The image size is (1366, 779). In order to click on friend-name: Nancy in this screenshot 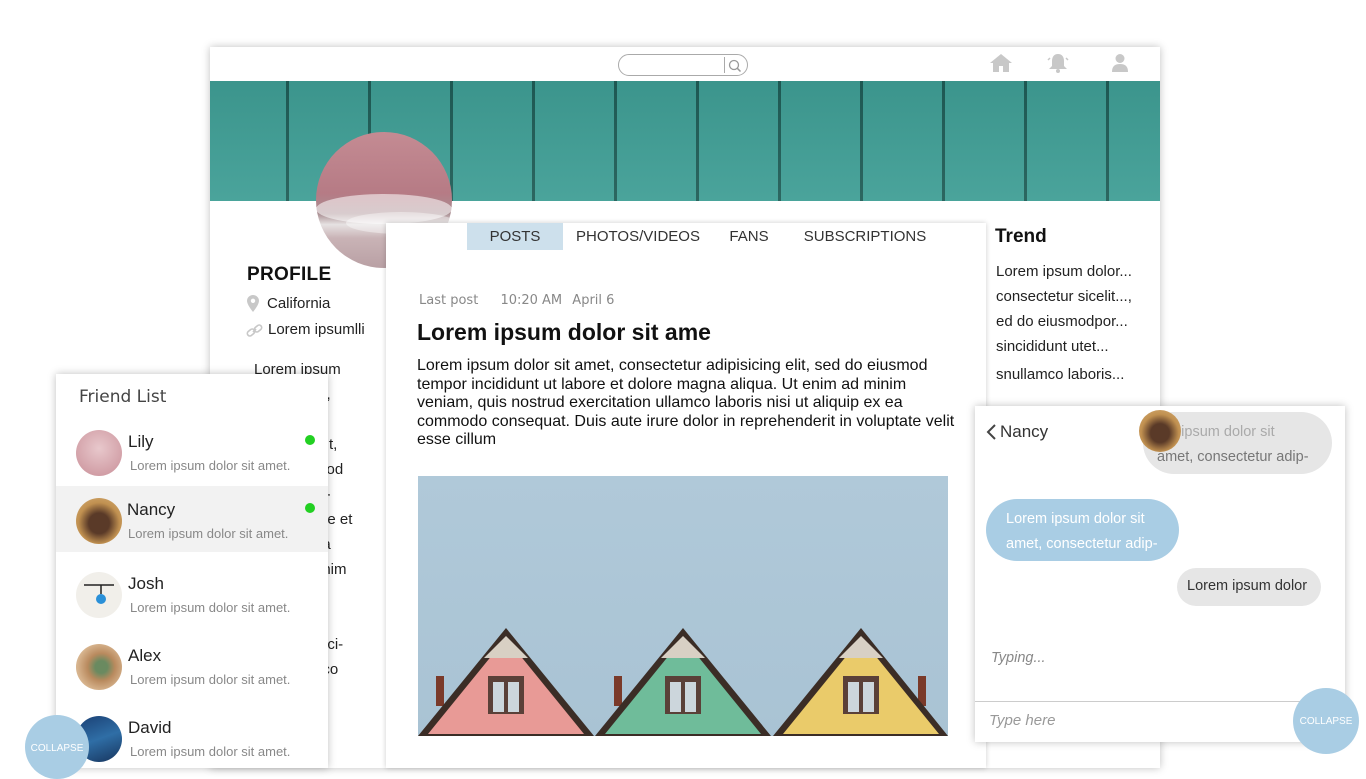, I will do `click(151, 509)`.